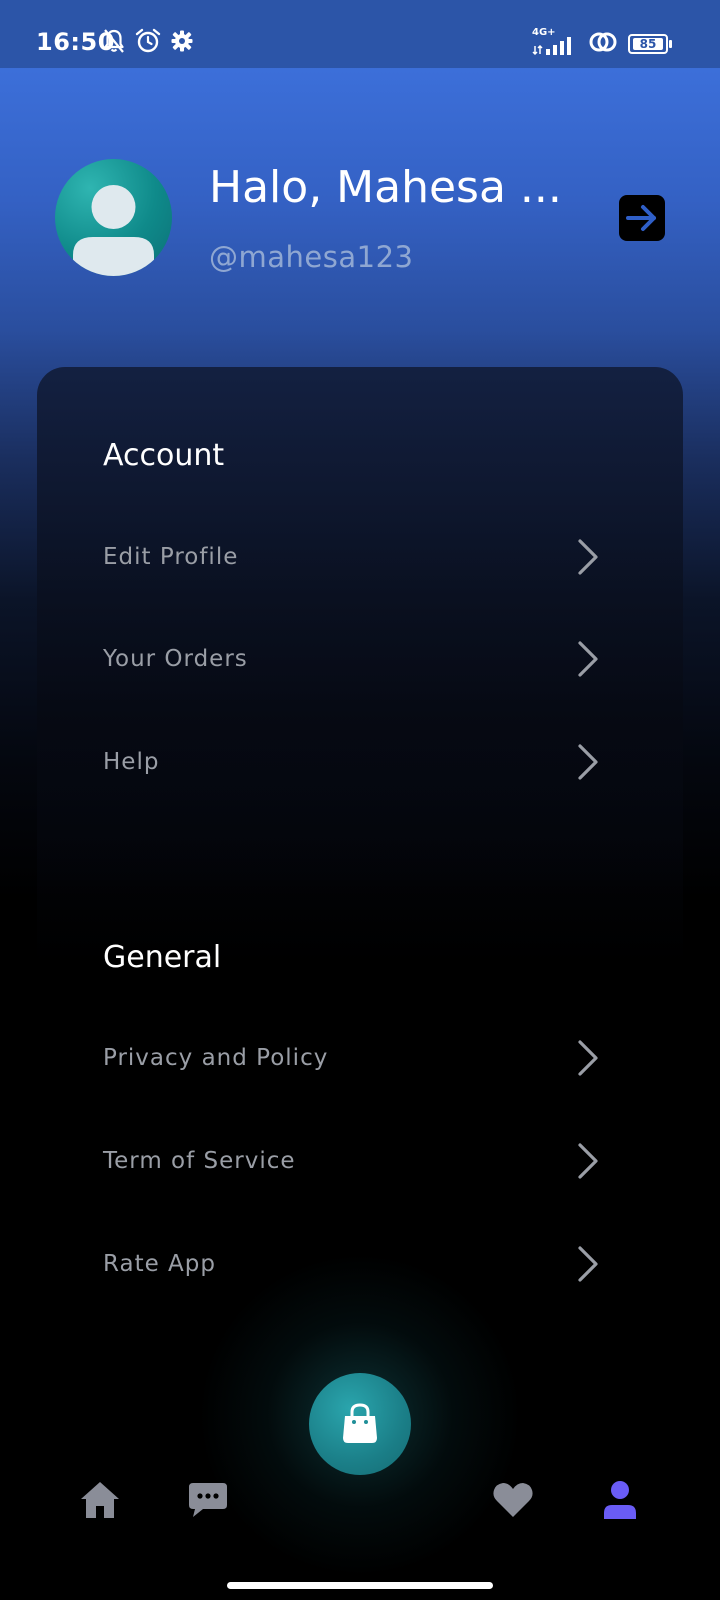  Describe the element at coordinates (113, 230) in the screenshot. I see `default-user-avatar-icon` at that location.